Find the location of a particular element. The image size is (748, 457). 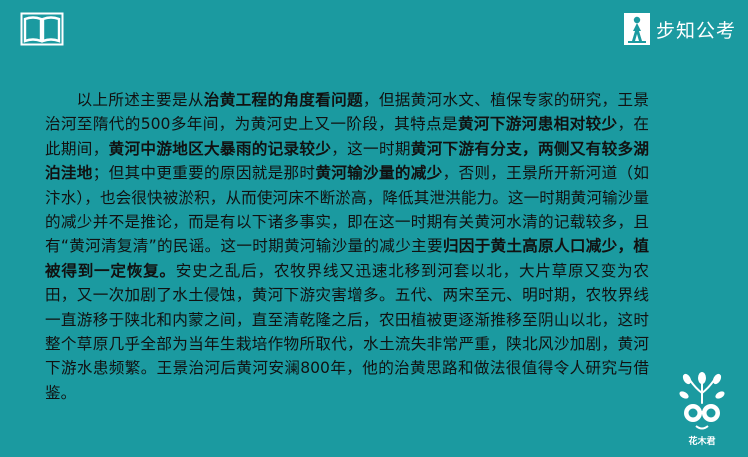

text-segment: ；但其中更重要的原因就是那时 is located at coordinates (204, 173).